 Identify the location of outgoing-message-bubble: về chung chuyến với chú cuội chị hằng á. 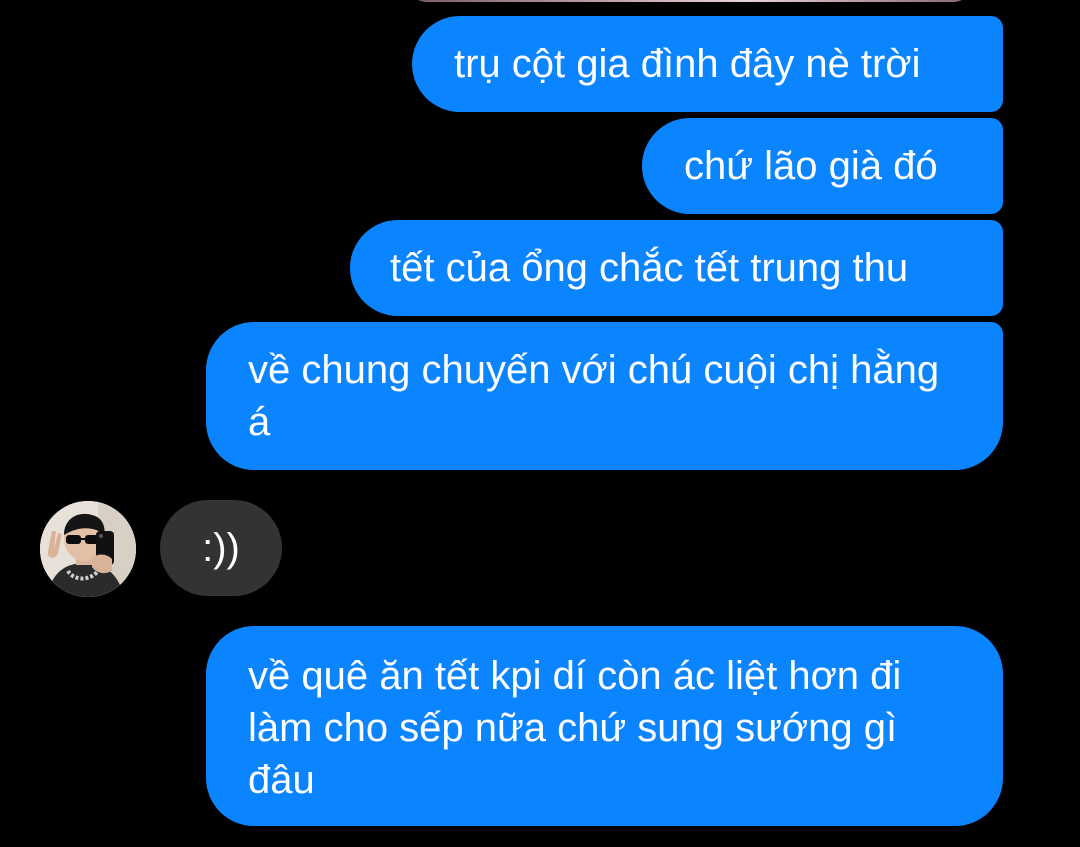
(604, 396).